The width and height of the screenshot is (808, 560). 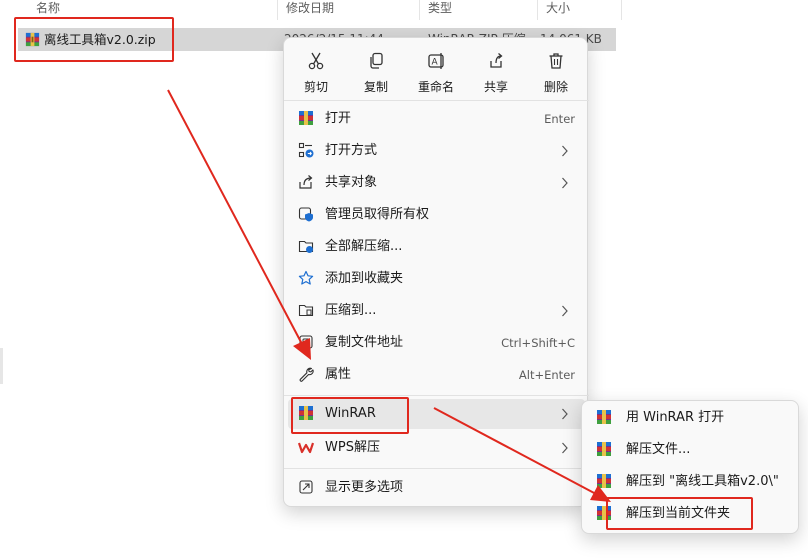 What do you see at coordinates (436, 183) in the screenshot?
I see `menu-item-share-with: 共享对象` at bounding box center [436, 183].